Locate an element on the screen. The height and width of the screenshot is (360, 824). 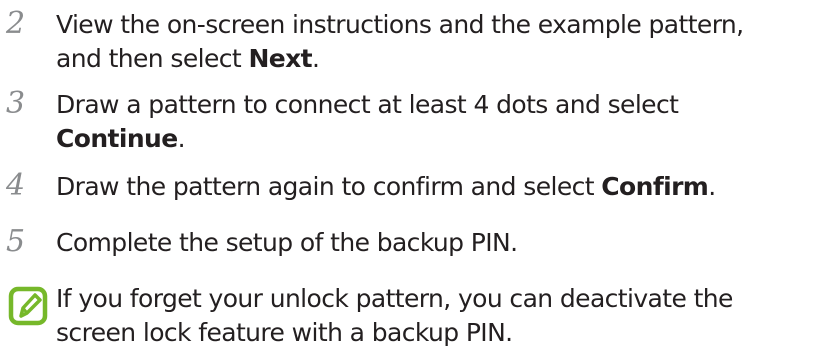
step-line: Continue. is located at coordinates (436, 139).